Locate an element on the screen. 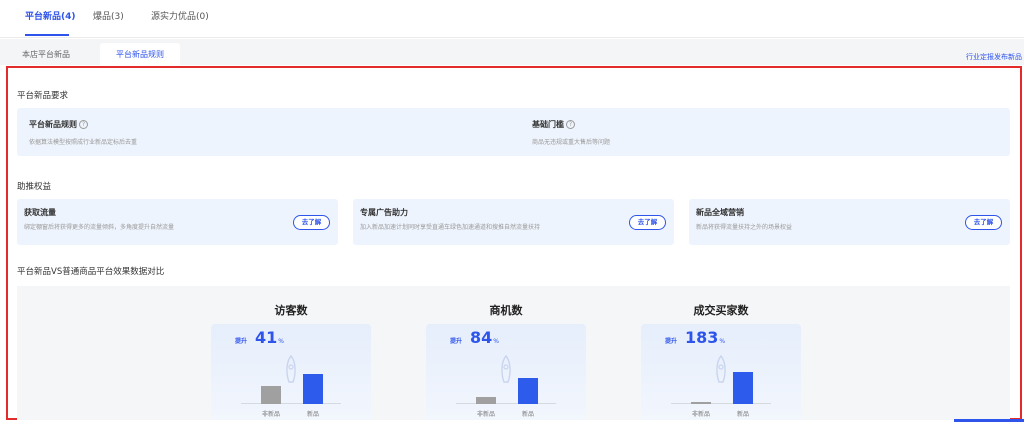 This screenshot has width=1024, height=422. lift-value: 183% is located at coordinates (705, 337).